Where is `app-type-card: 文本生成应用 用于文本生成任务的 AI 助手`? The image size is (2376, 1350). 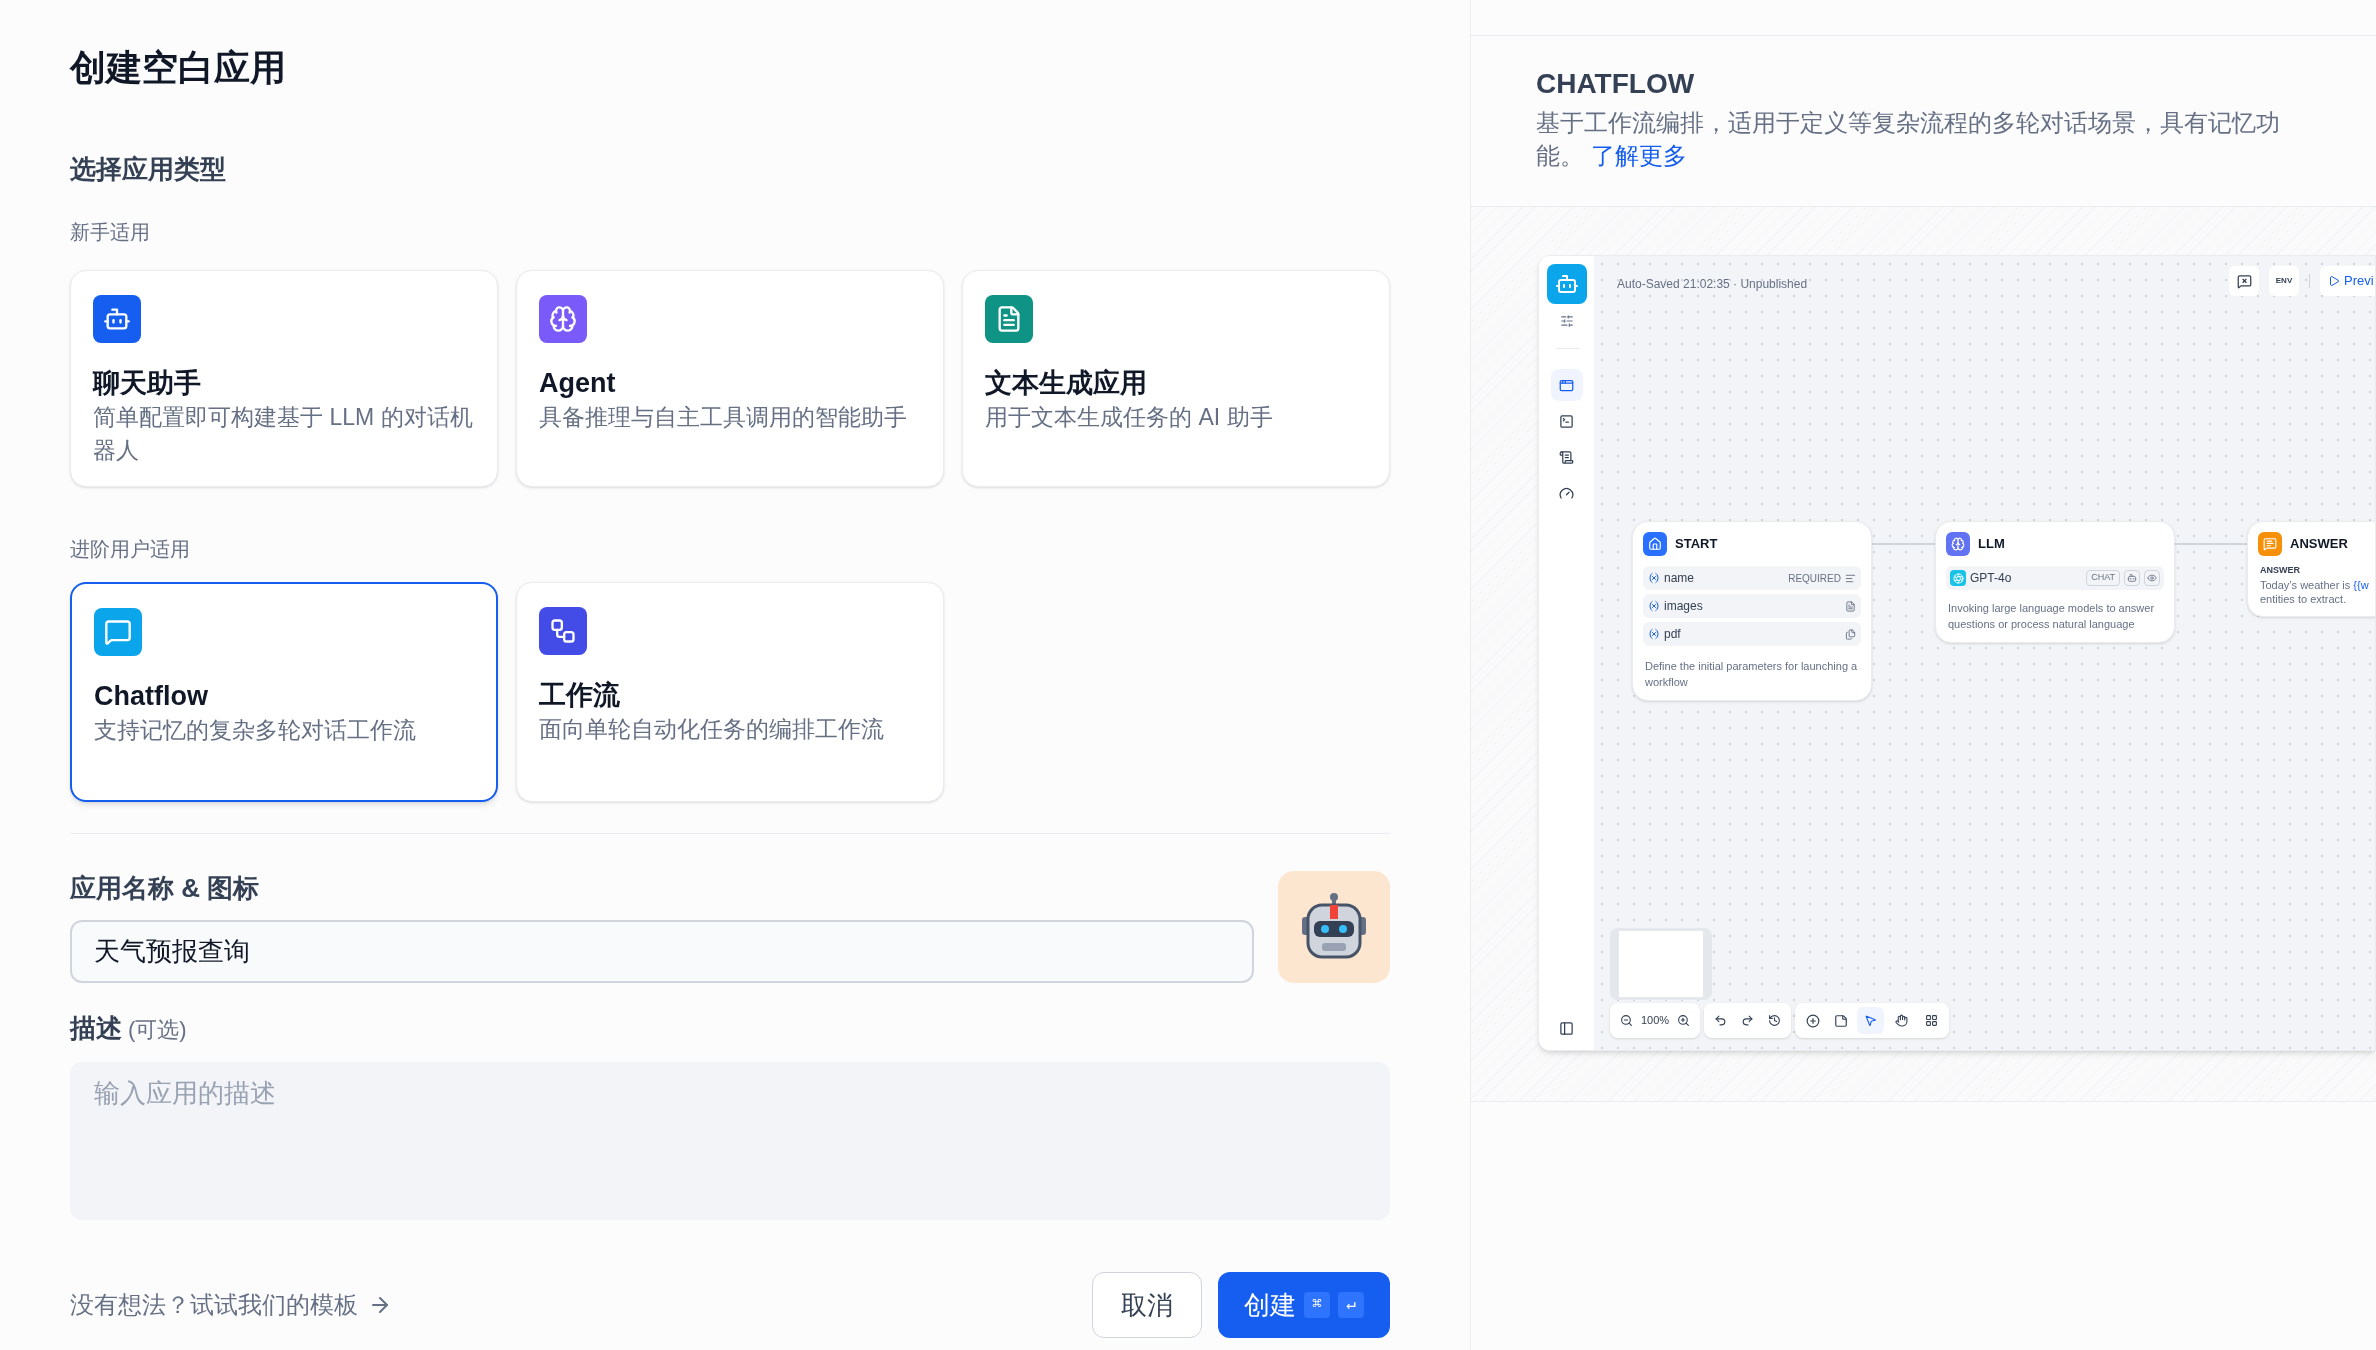
app-type-card: 文本生成应用 用于文本生成任务的 AI 助手 is located at coordinates (1176, 378).